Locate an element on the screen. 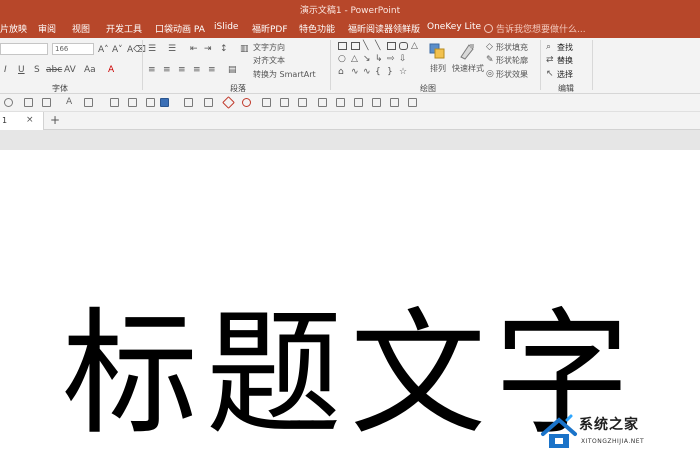  qat-tool4-icon is located at coordinates (322, 102).